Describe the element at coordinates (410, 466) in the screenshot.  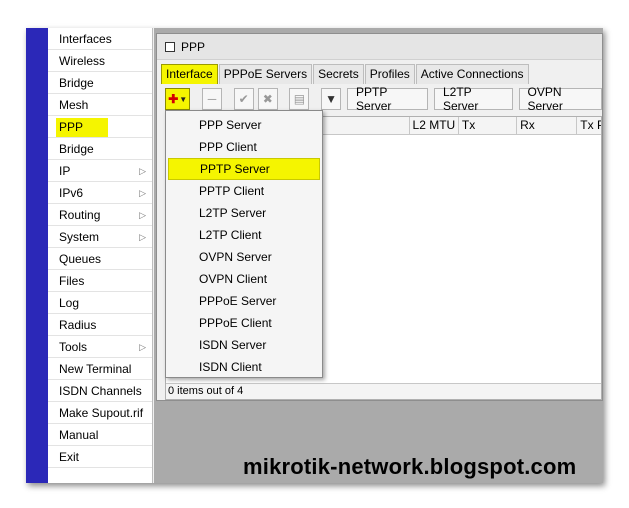
I see `watermark-text: mikrotik-network.blogspot.com` at that location.